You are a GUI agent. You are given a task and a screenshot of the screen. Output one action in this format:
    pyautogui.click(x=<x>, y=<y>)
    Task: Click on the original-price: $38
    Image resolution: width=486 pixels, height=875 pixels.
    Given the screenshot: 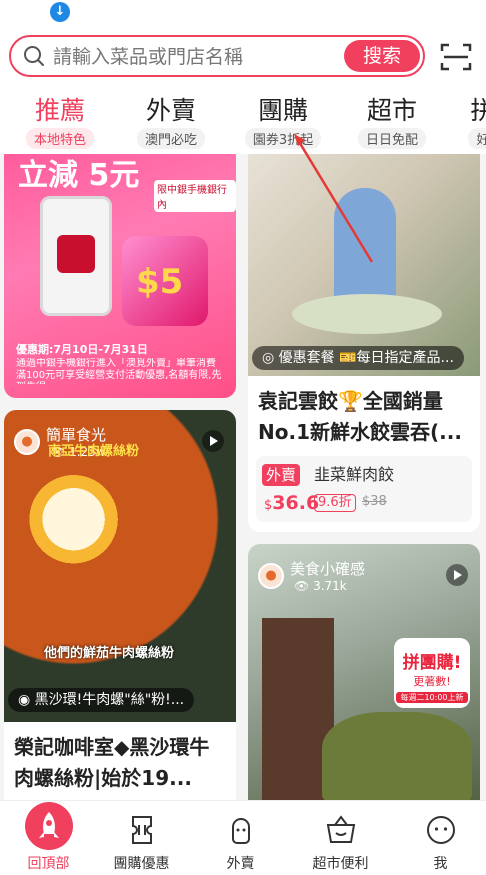 What is the action you would take?
    pyautogui.click(x=374, y=501)
    